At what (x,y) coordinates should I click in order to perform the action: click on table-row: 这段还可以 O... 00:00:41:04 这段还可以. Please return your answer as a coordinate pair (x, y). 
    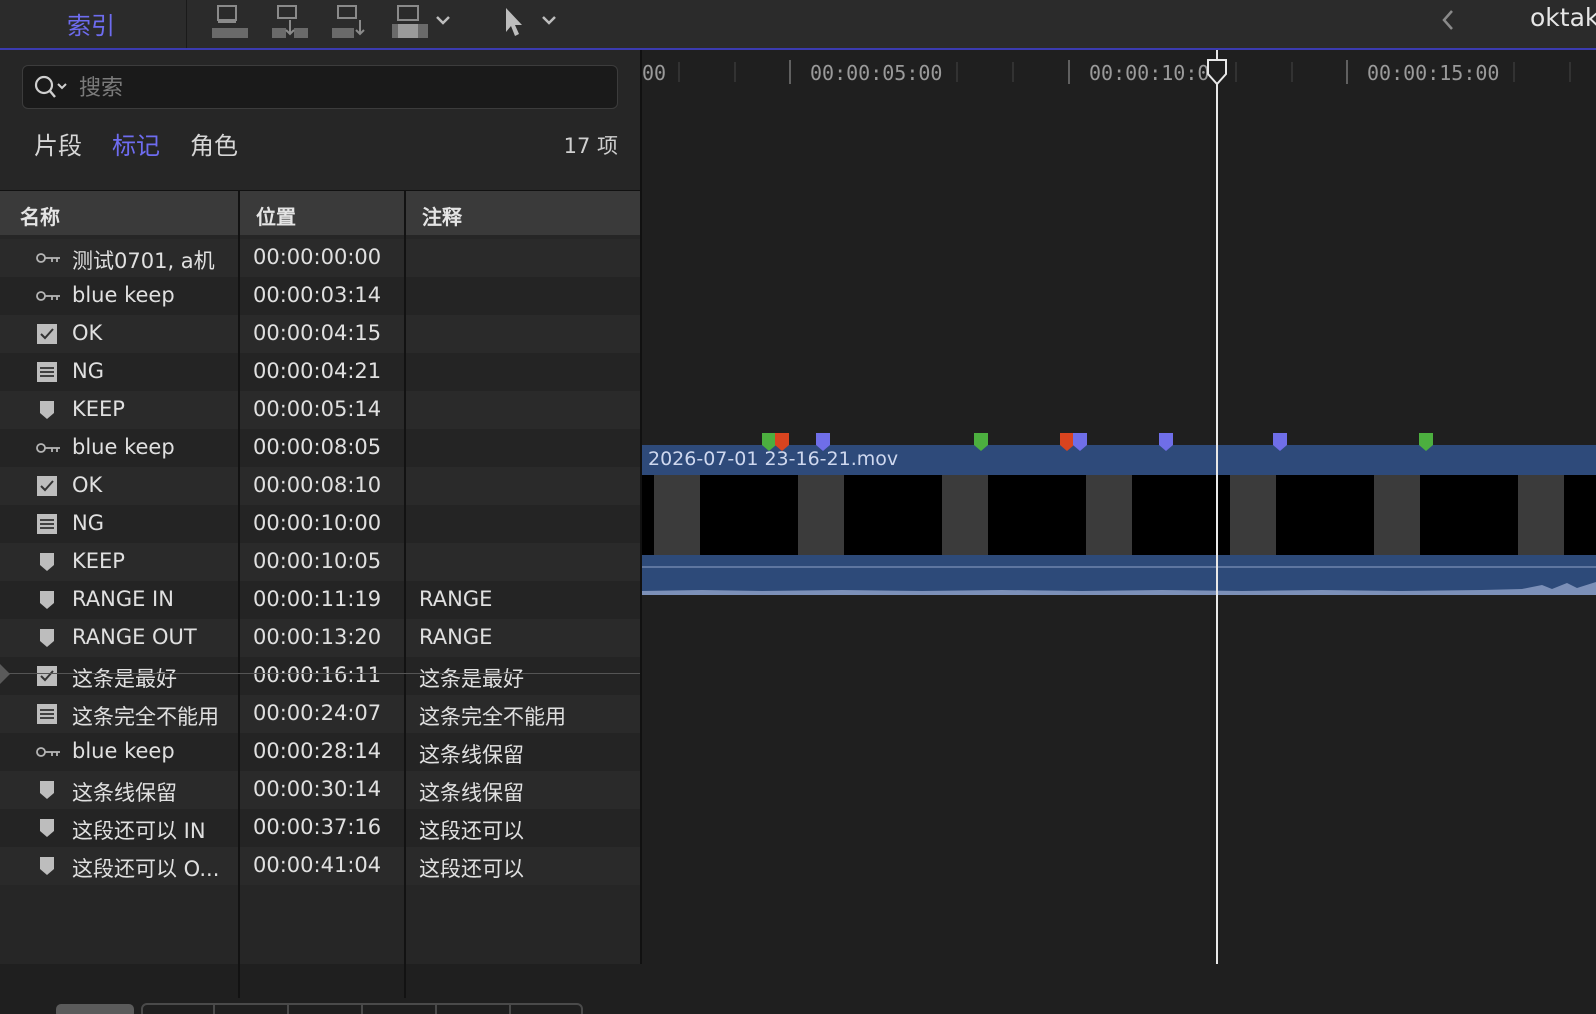
    Looking at the image, I should click on (320, 866).